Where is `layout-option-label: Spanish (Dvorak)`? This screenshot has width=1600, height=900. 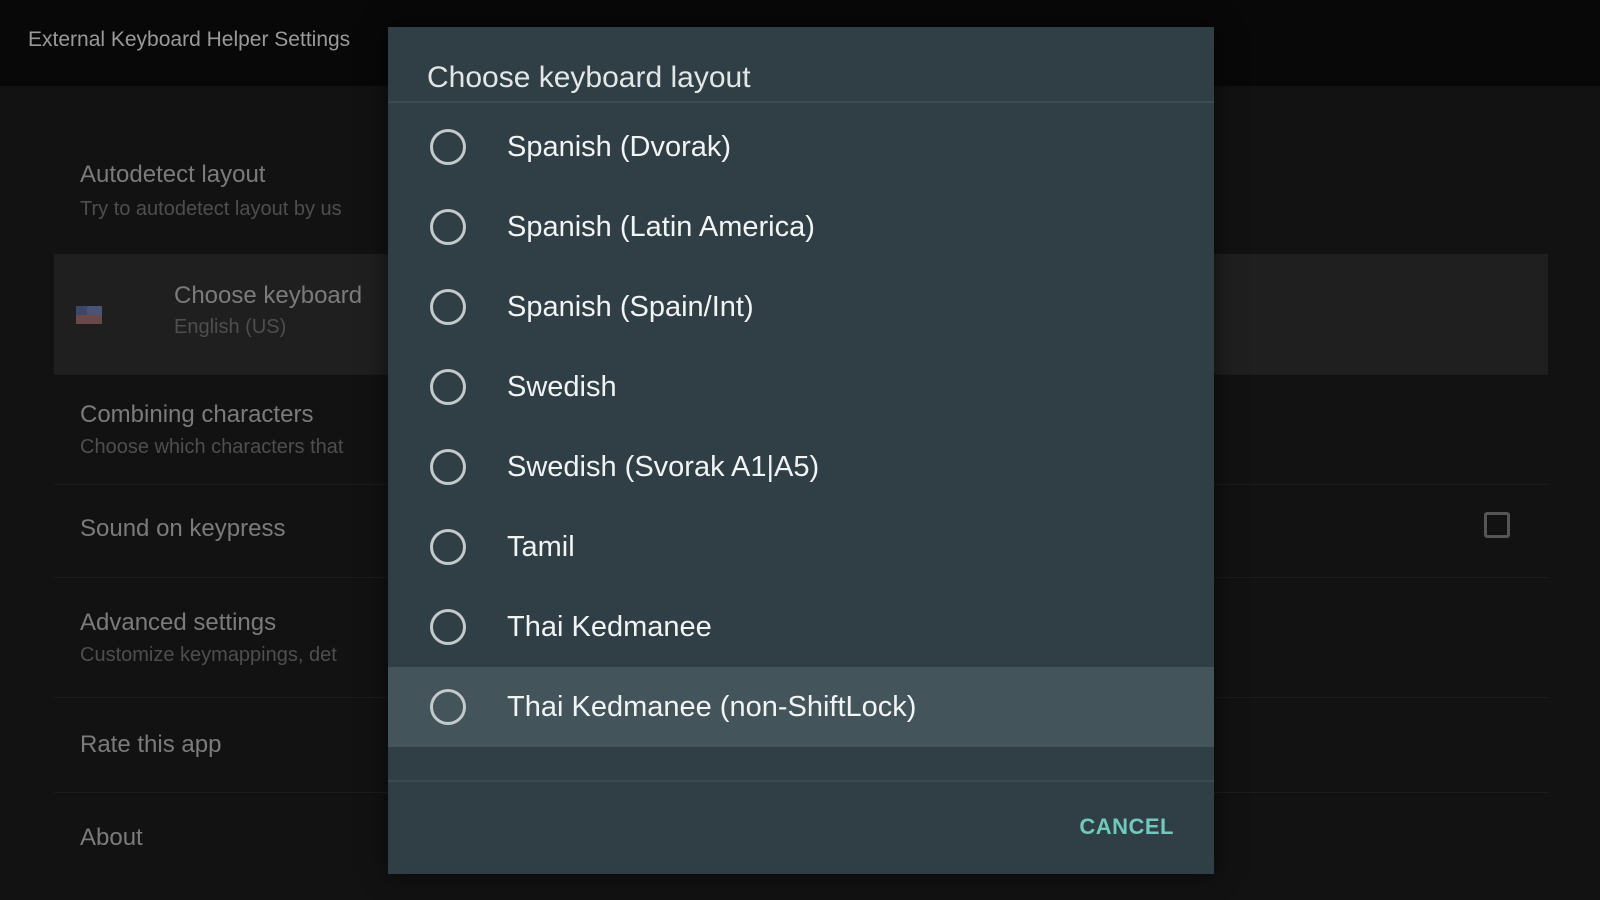 layout-option-label: Spanish (Dvorak) is located at coordinates (619, 147).